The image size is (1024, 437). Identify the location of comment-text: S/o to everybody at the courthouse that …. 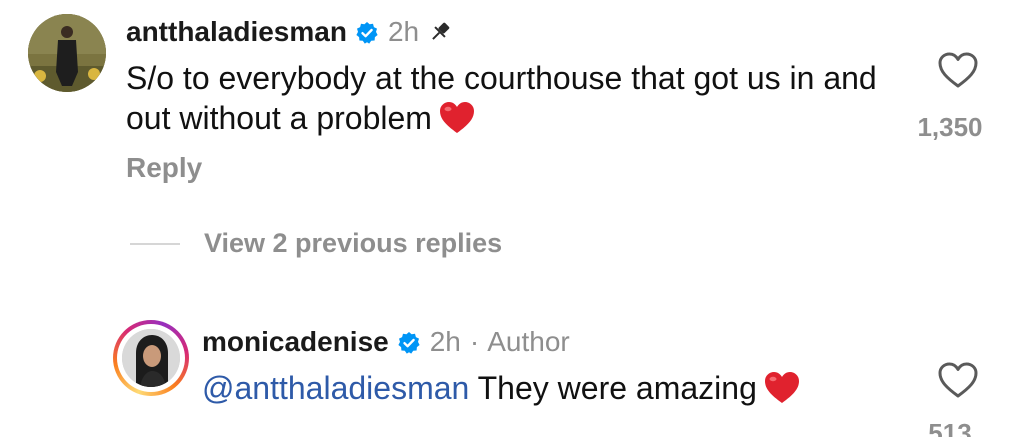
(516, 98).